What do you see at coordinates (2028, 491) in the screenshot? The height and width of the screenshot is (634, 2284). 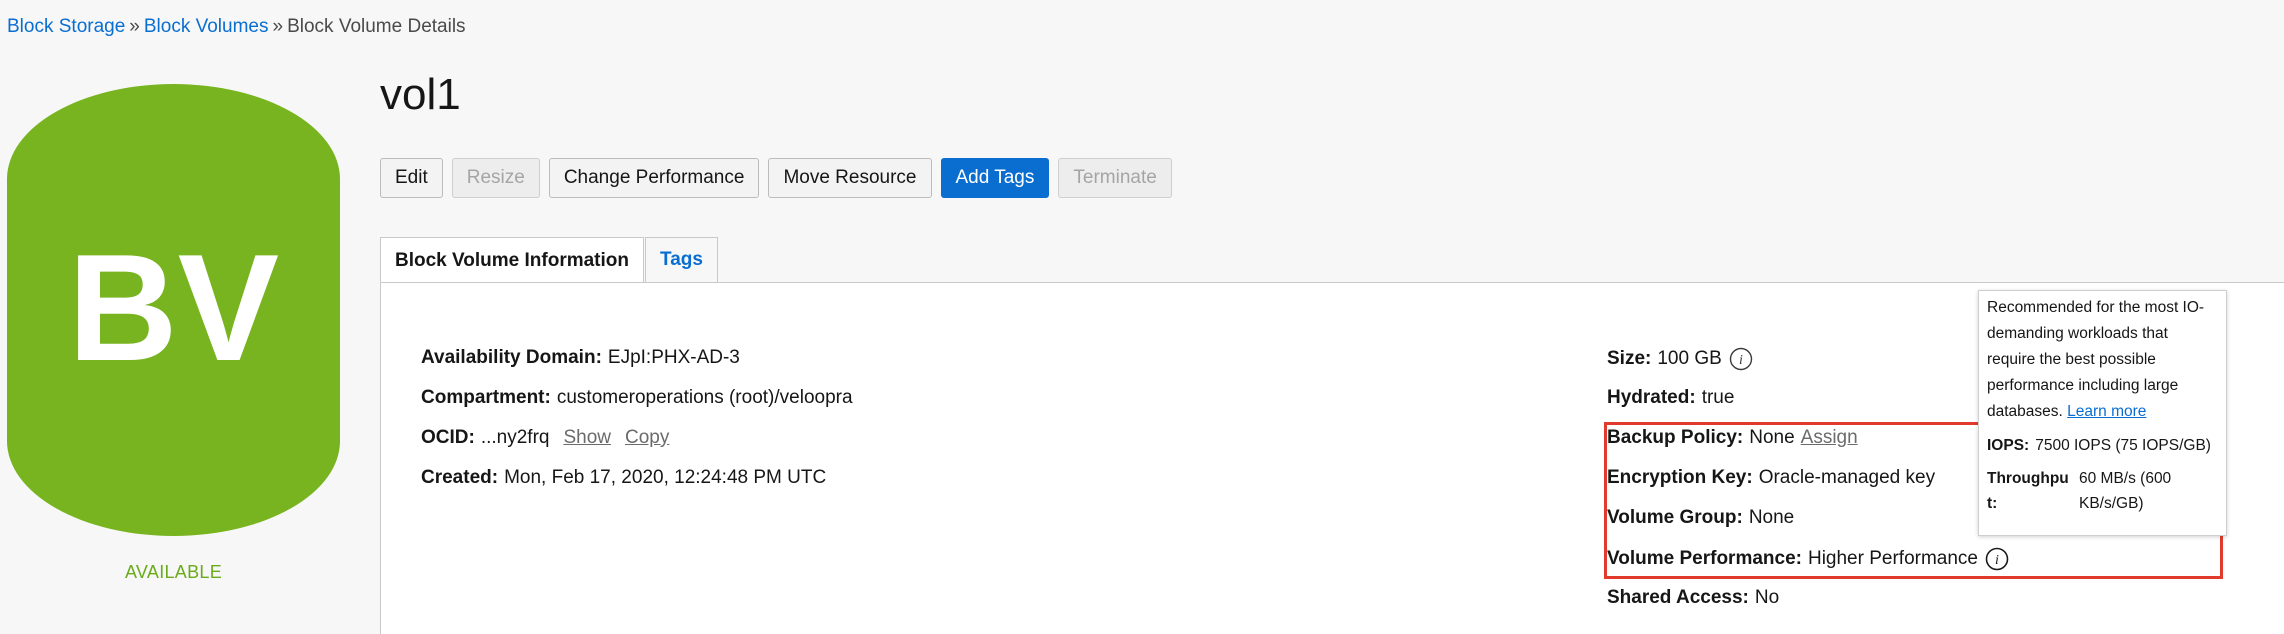 I see `tooltip-throughput-label: Throughput:` at bounding box center [2028, 491].